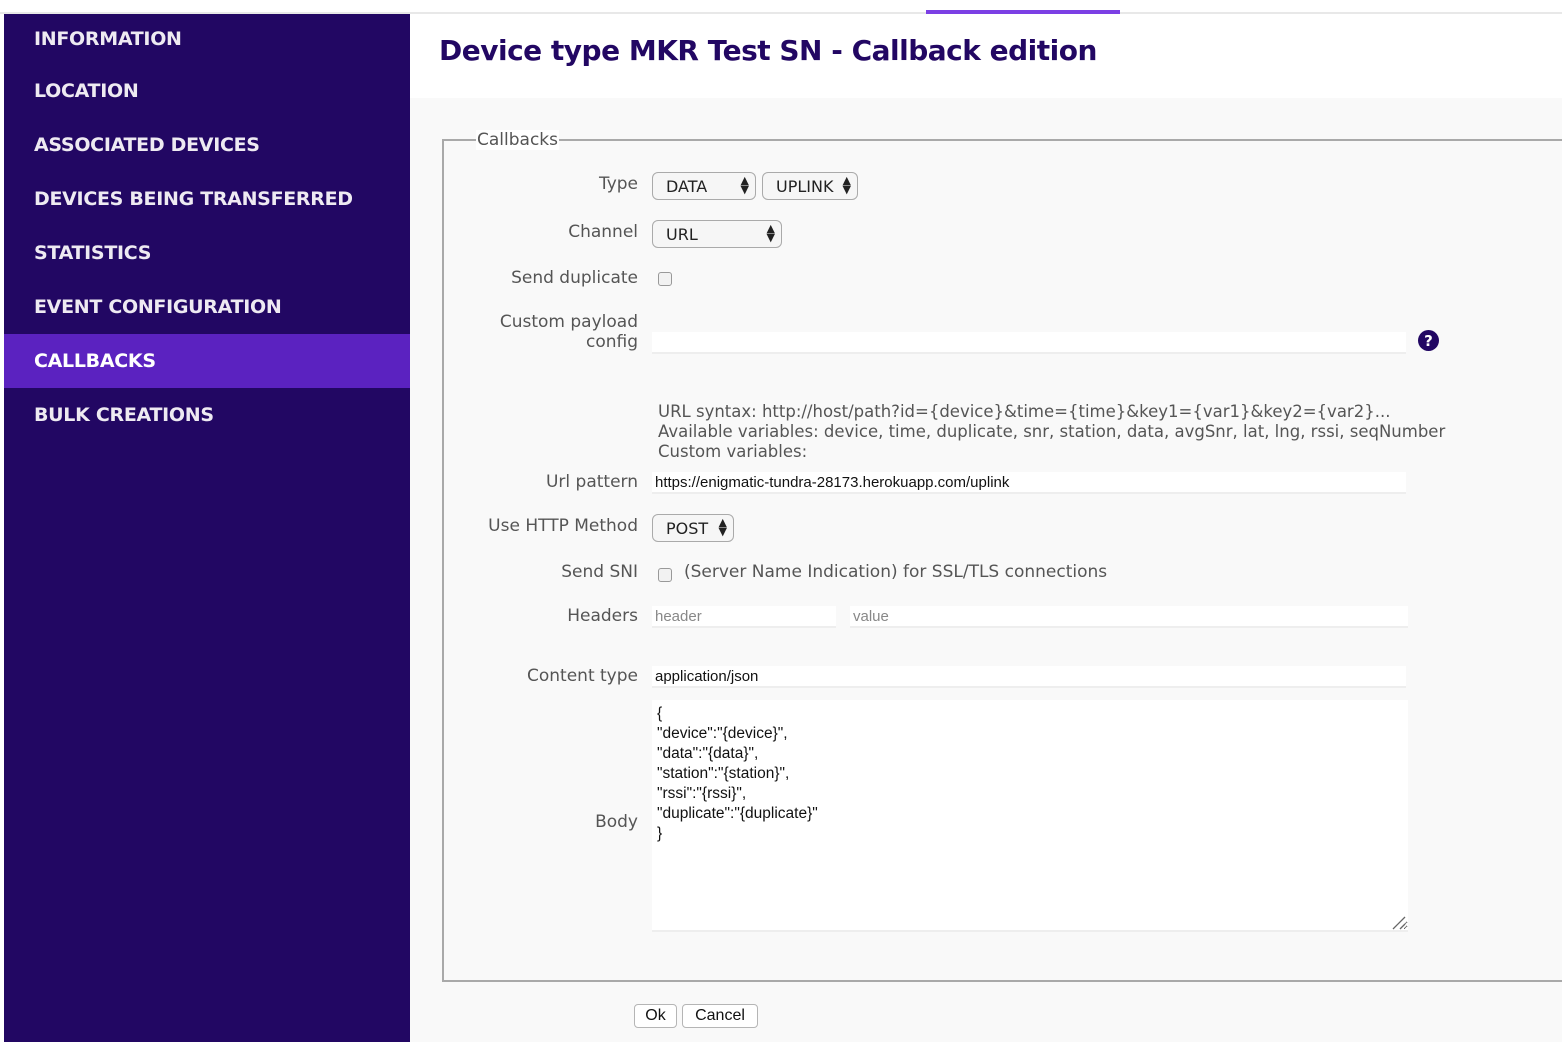 The image size is (1562, 1042). What do you see at coordinates (1399, 923) in the screenshot?
I see `resize-handle-icon` at bounding box center [1399, 923].